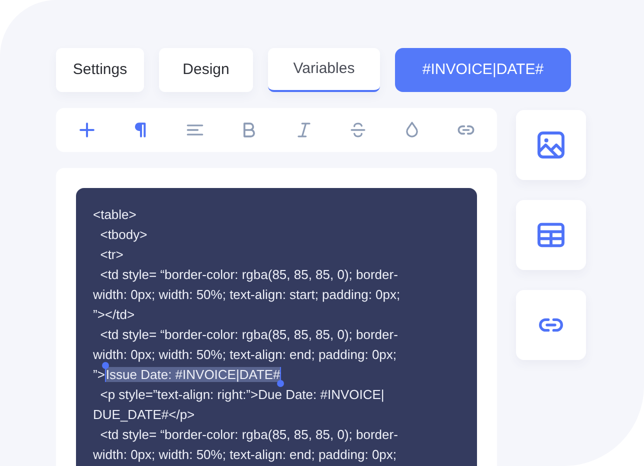 This screenshot has height=466, width=644. What do you see at coordinates (111, 254) in the screenshot?
I see `code-line: <tr>` at bounding box center [111, 254].